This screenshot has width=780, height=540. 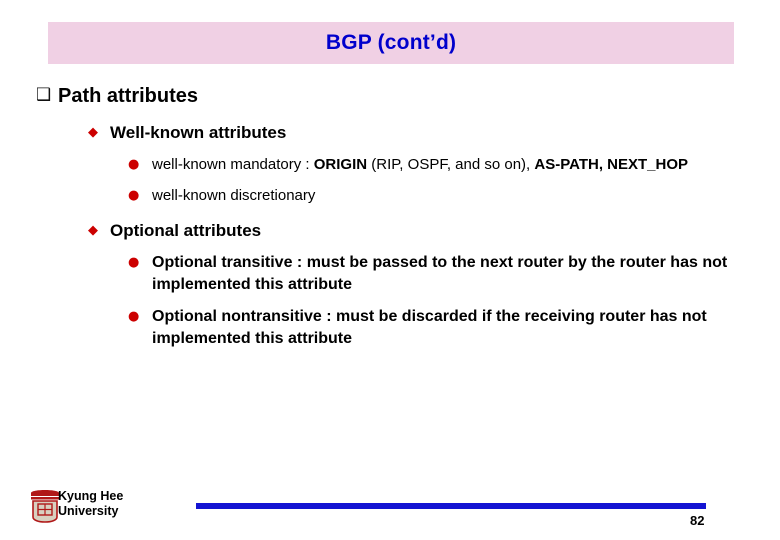 What do you see at coordinates (88, 511) in the screenshot?
I see `university-name-line2: University` at bounding box center [88, 511].